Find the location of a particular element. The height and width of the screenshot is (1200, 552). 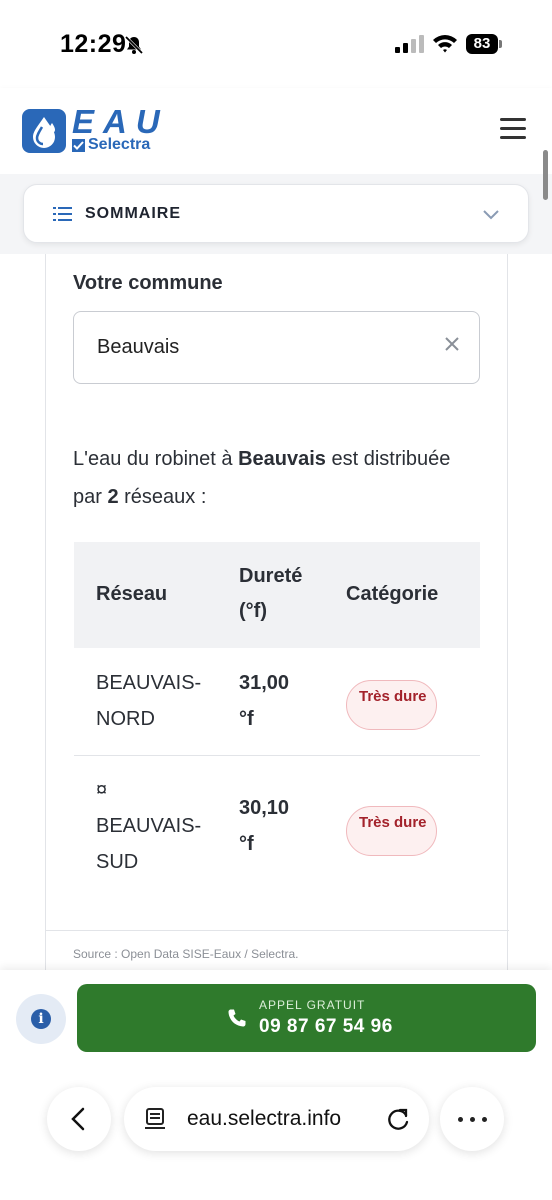

reload-icon is located at coordinates (399, 1119).